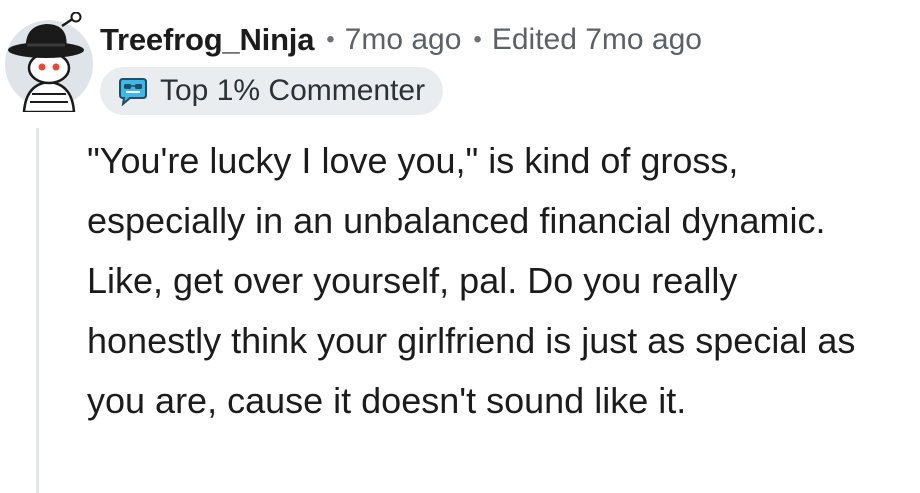 This screenshot has width=920, height=493. Describe the element at coordinates (596, 39) in the screenshot. I see `edited-label: Edited 7mo ago` at that location.